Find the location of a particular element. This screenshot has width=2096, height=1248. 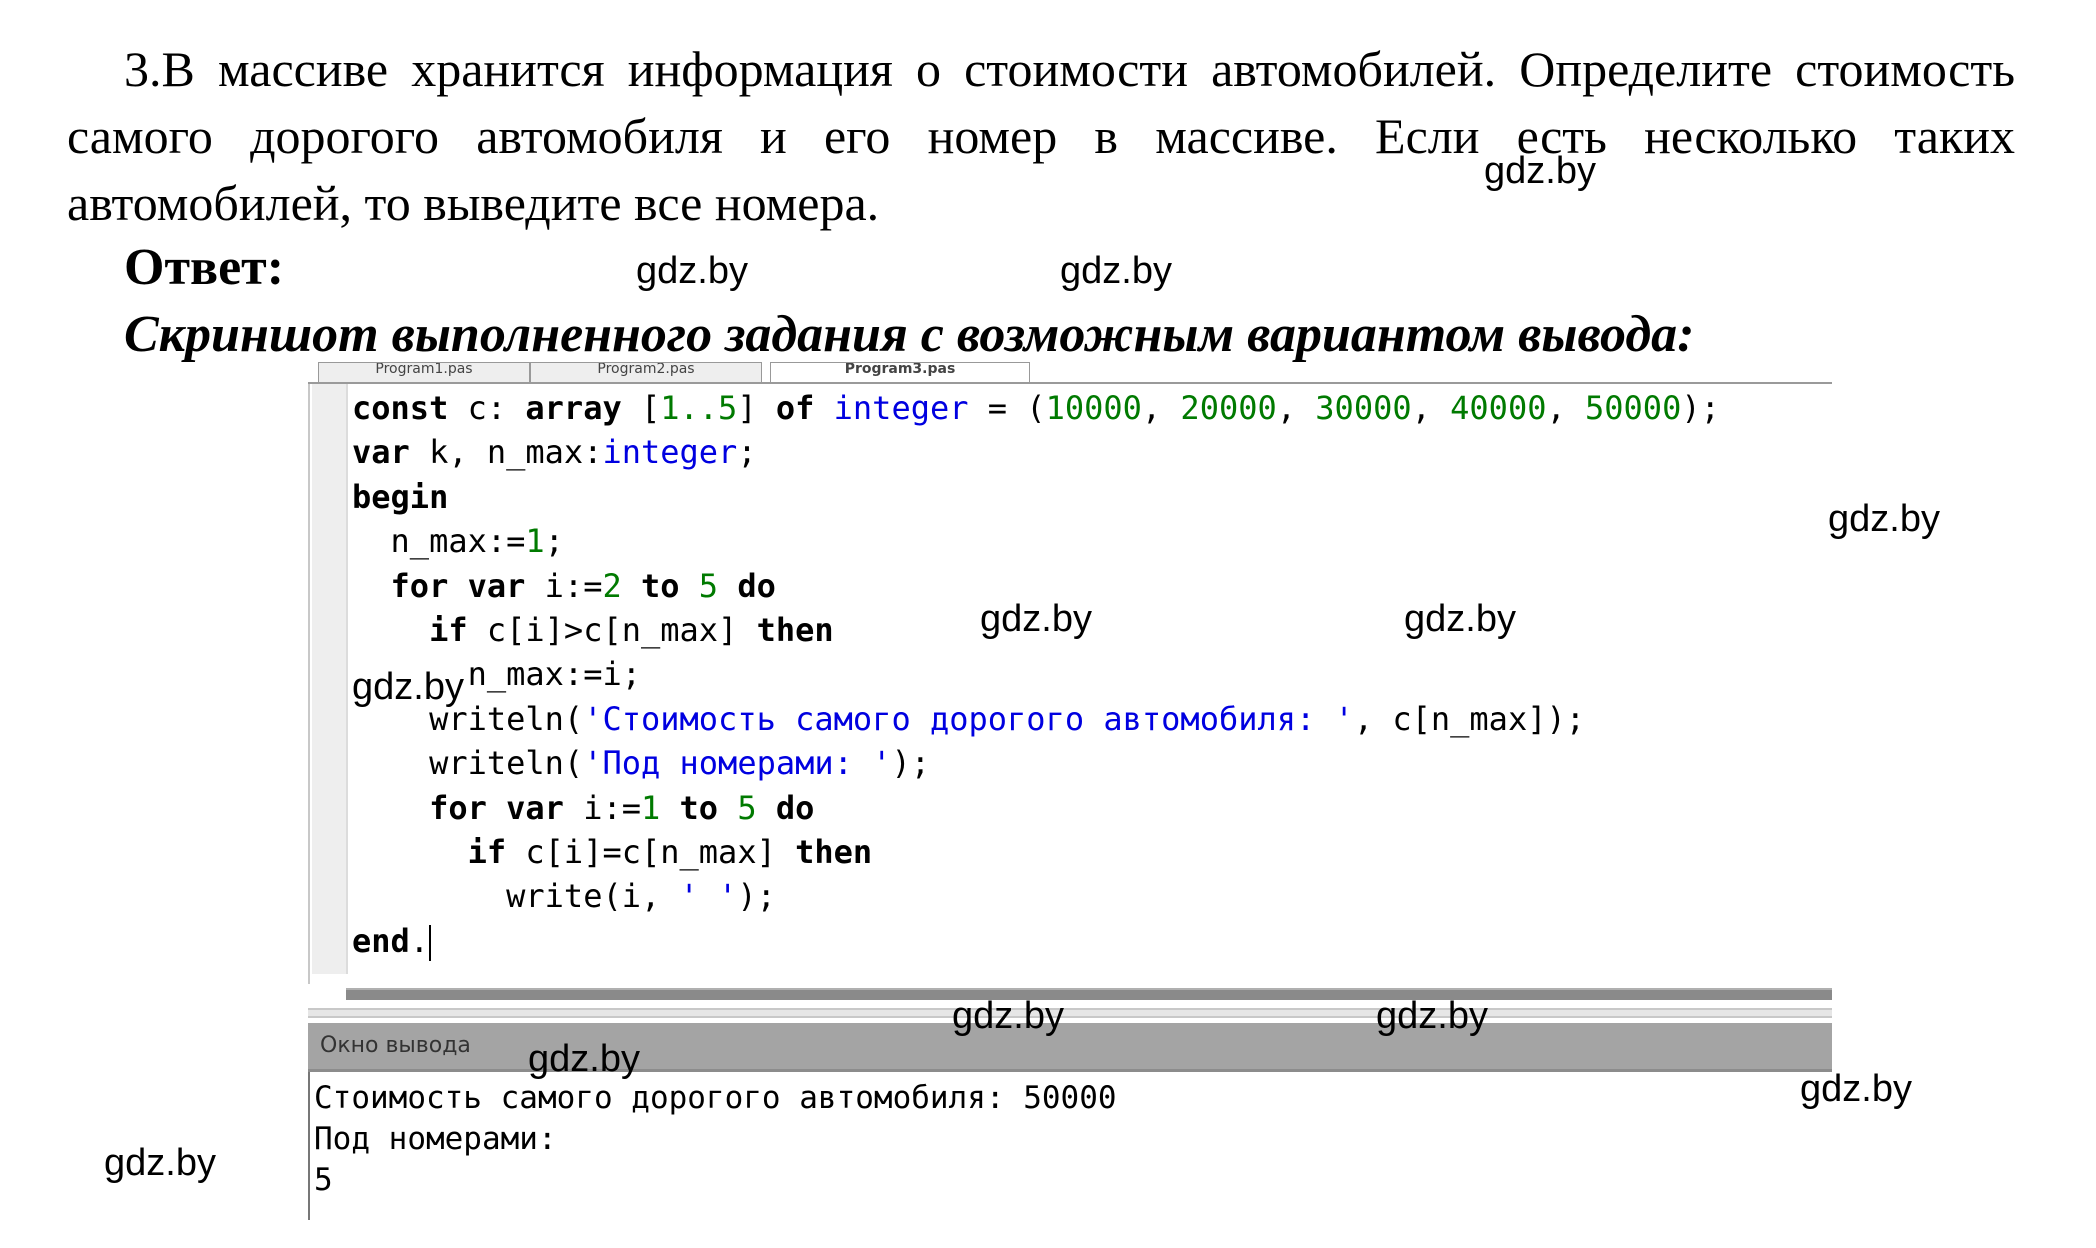

code-token: writeln( is located at coordinates (468, 763).